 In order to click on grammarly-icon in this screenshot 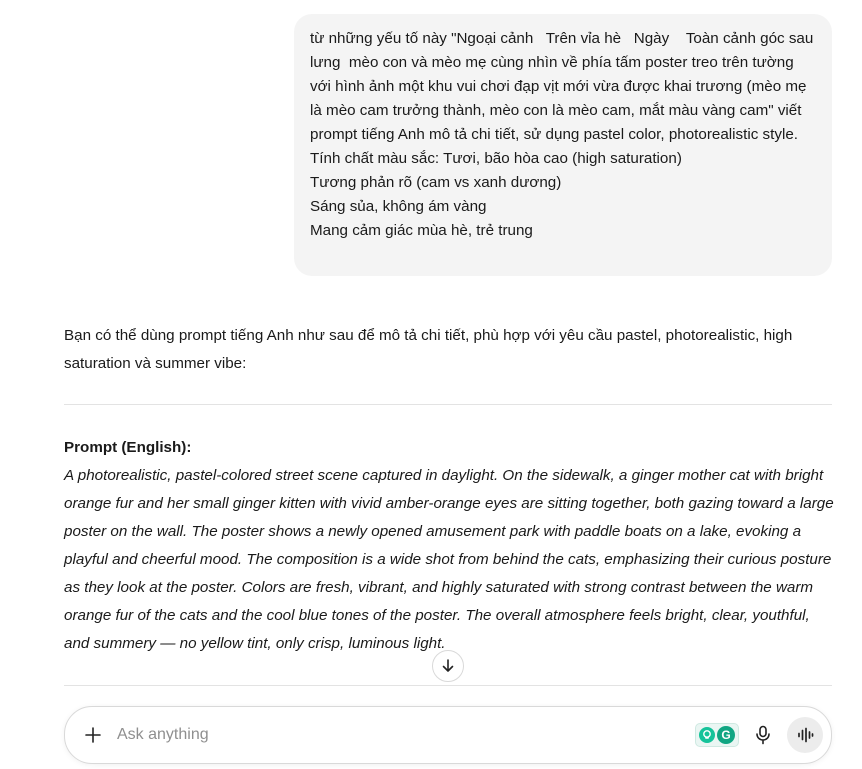, I will do `click(707, 735)`.